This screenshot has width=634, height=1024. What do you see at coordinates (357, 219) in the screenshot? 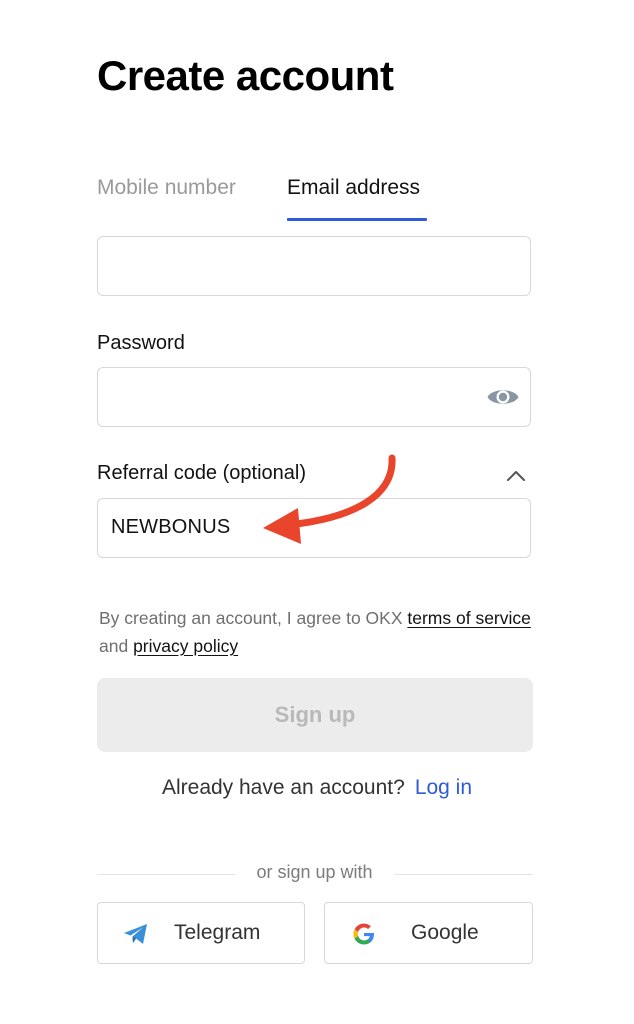
I see `active-tab-indicator` at bounding box center [357, 219].